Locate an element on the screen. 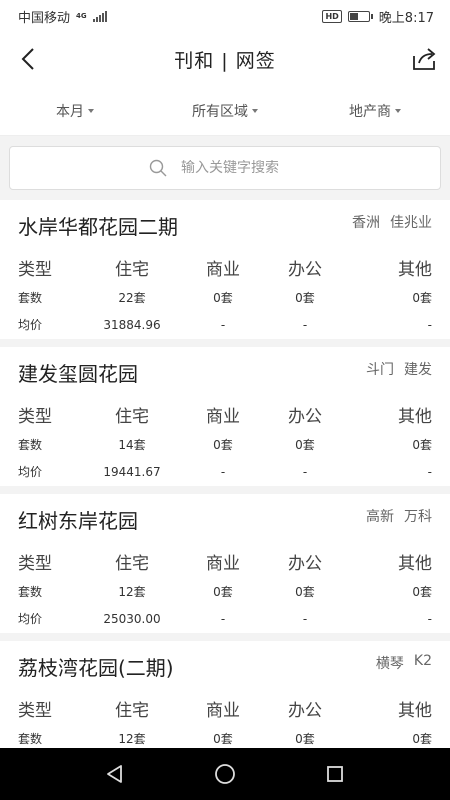  triangle-back-icon is located at coordinates (114, 774).